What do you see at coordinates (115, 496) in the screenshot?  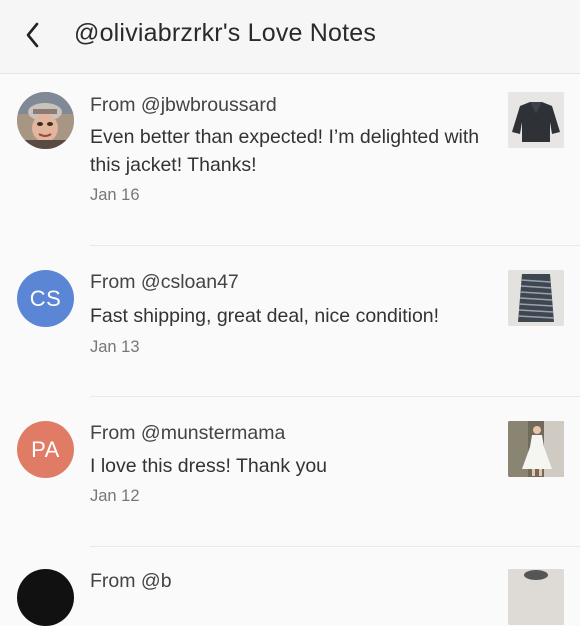 I see `note-date: Jan 12` at bounding box center [115, 496].